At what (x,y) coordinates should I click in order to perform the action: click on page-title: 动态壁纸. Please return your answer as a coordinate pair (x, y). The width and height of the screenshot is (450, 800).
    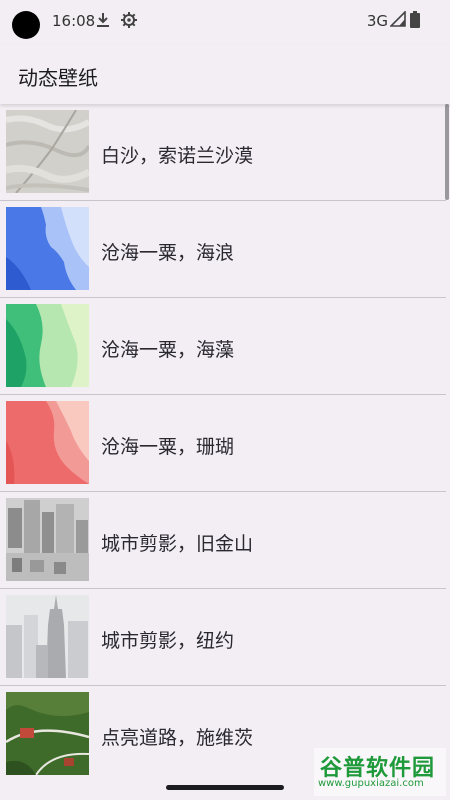
    Looking at the image, I should click on (58, 78).